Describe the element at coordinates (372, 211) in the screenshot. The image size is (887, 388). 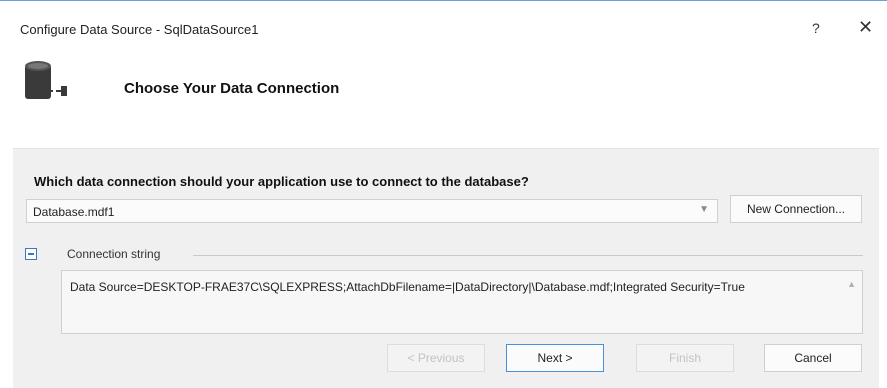
I see `connection-dropdown: Database.mdf1 ▼` at that location.